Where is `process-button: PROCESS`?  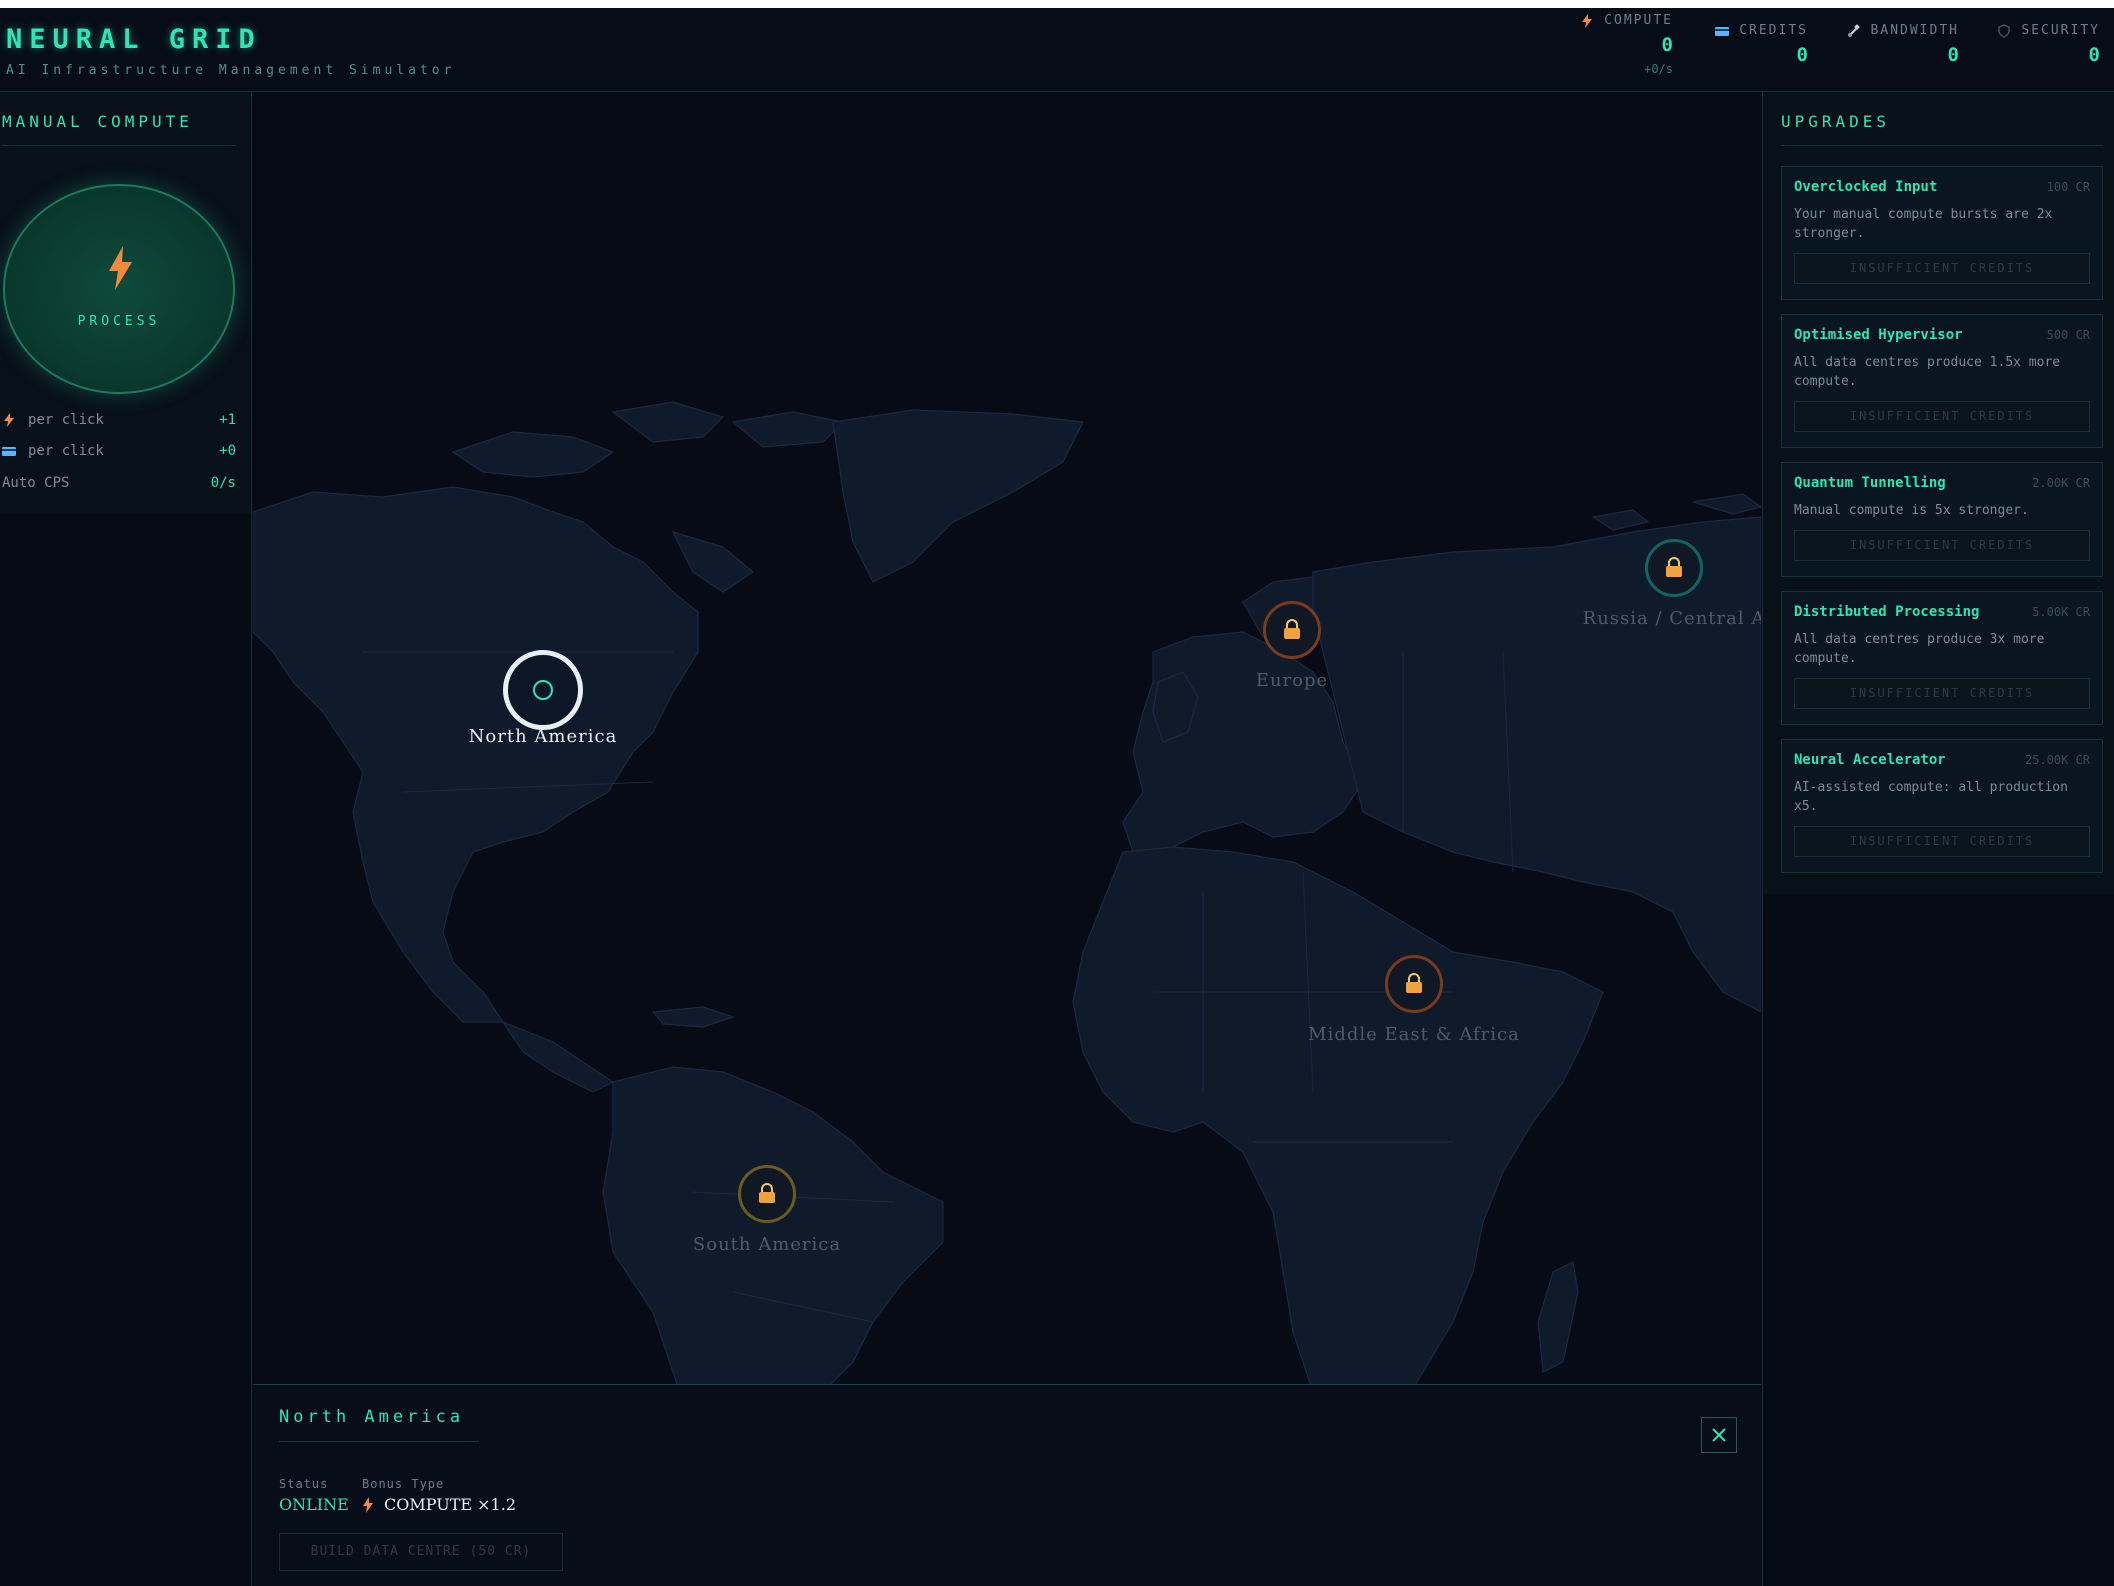
process-button: PROCESS is located at coordinates (119, 289).